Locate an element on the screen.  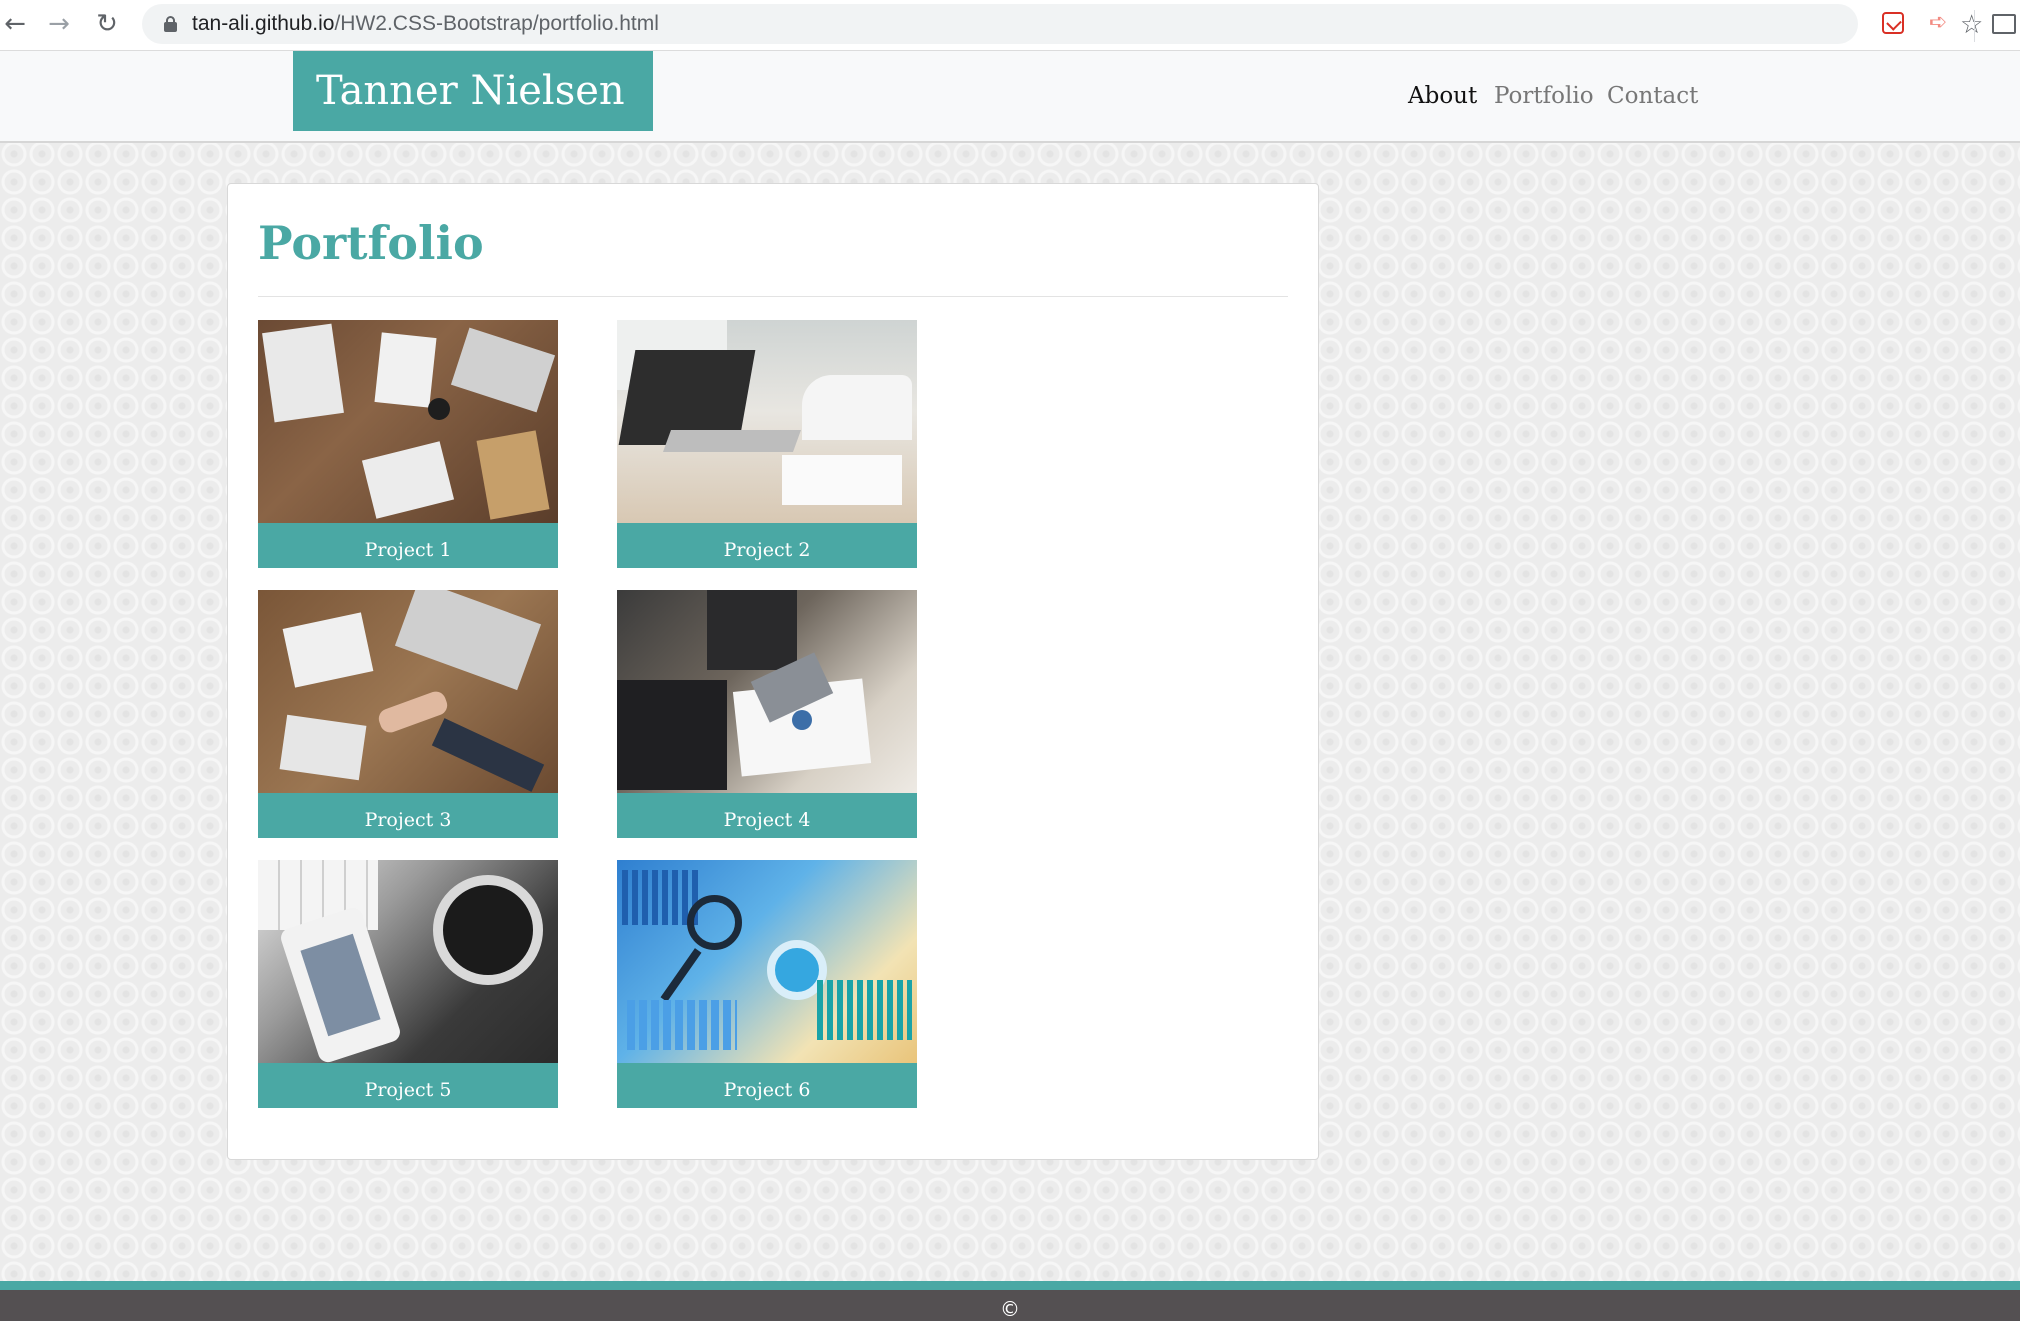
pocket-extension-icon is located at coordinates (1893, 23).